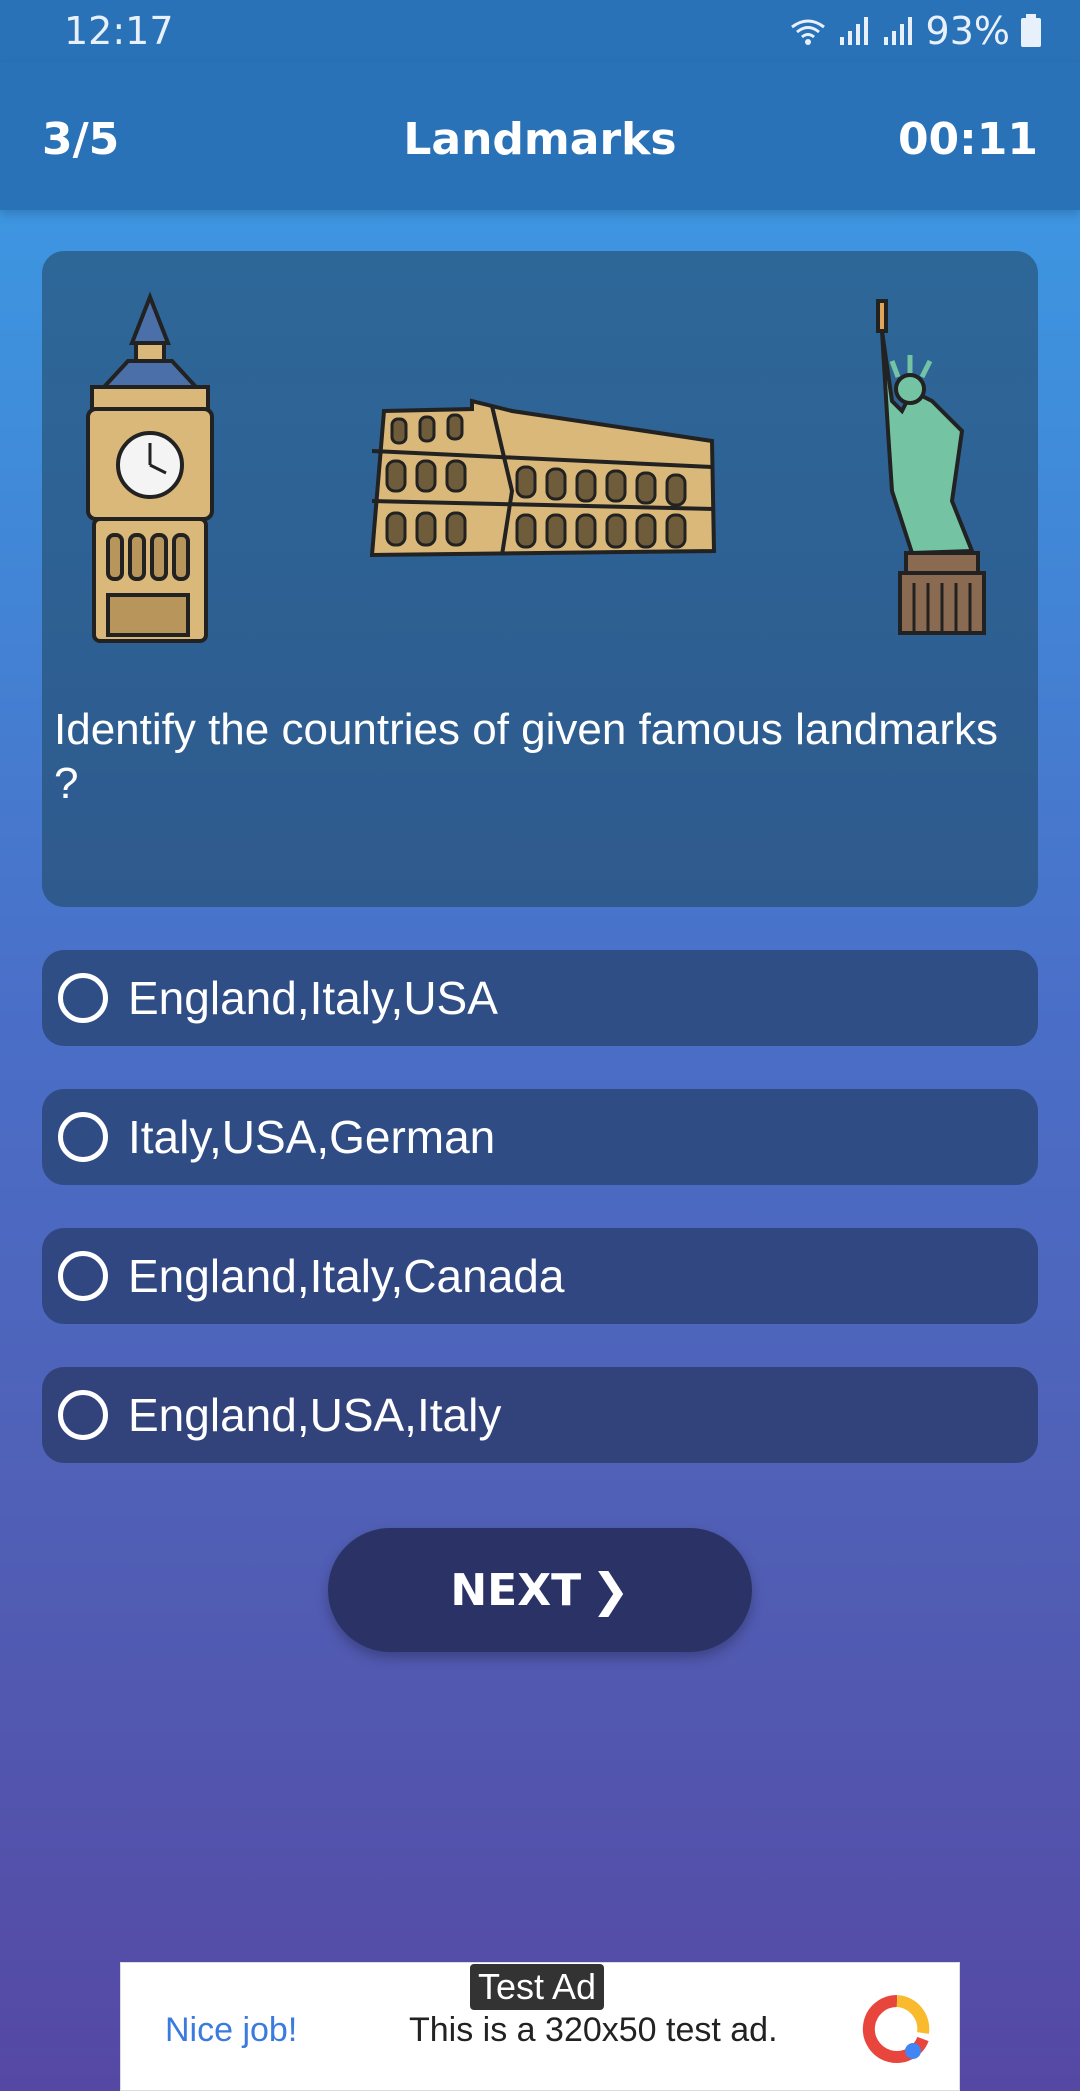 The width and height of the screenshot is (1080, 2091). Describe the element at coordinates (967, 31) in the screenshot. I see `battery-percent: 93%` at that location.